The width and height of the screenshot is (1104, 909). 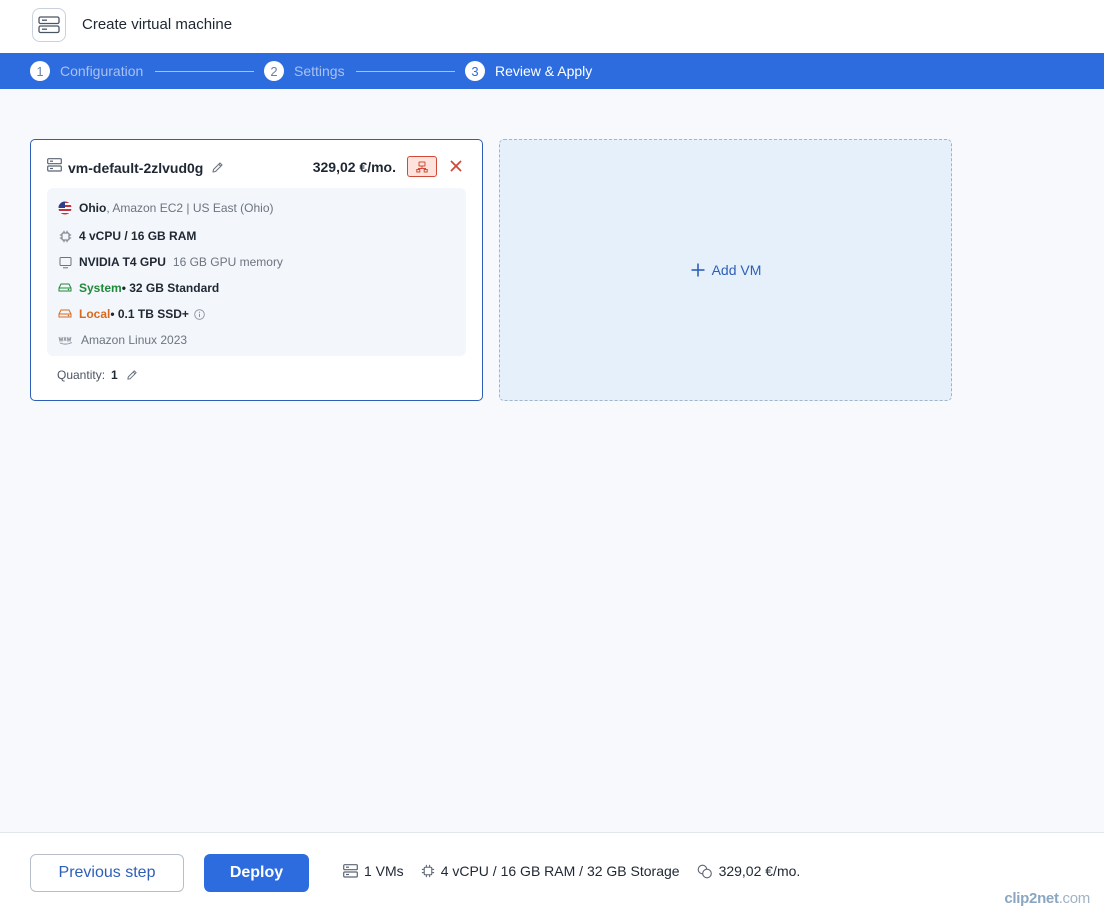 I want to click on local-disk-icon, so click(x=65, y=314).